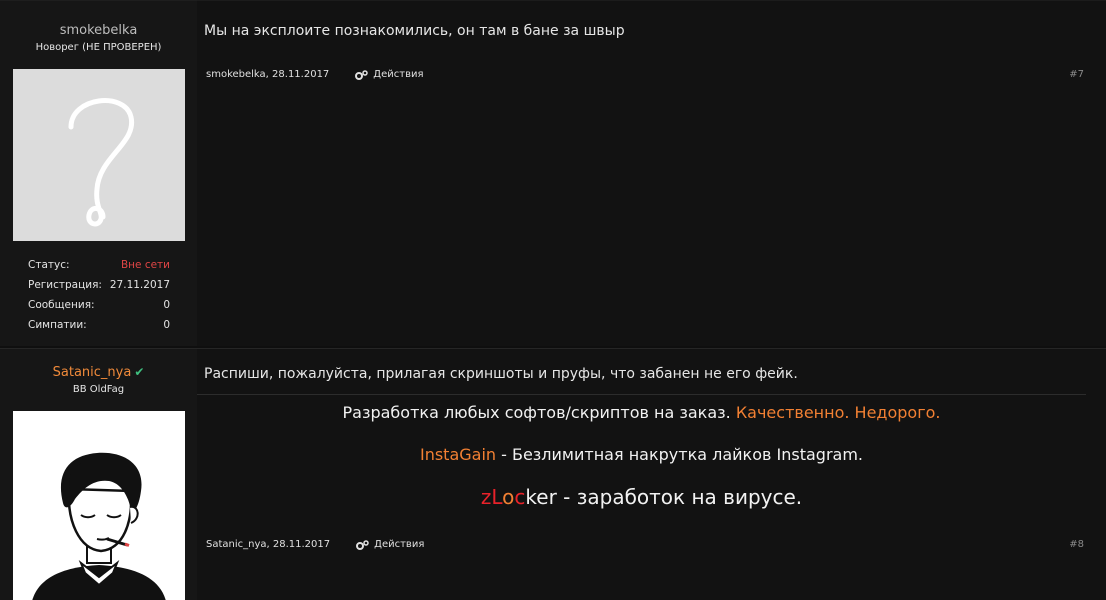  What do you see at coordinates (99, 305) in the screenshot?
I see `stat-messages: Сообщения: 0` at bounding box center [99, 305].